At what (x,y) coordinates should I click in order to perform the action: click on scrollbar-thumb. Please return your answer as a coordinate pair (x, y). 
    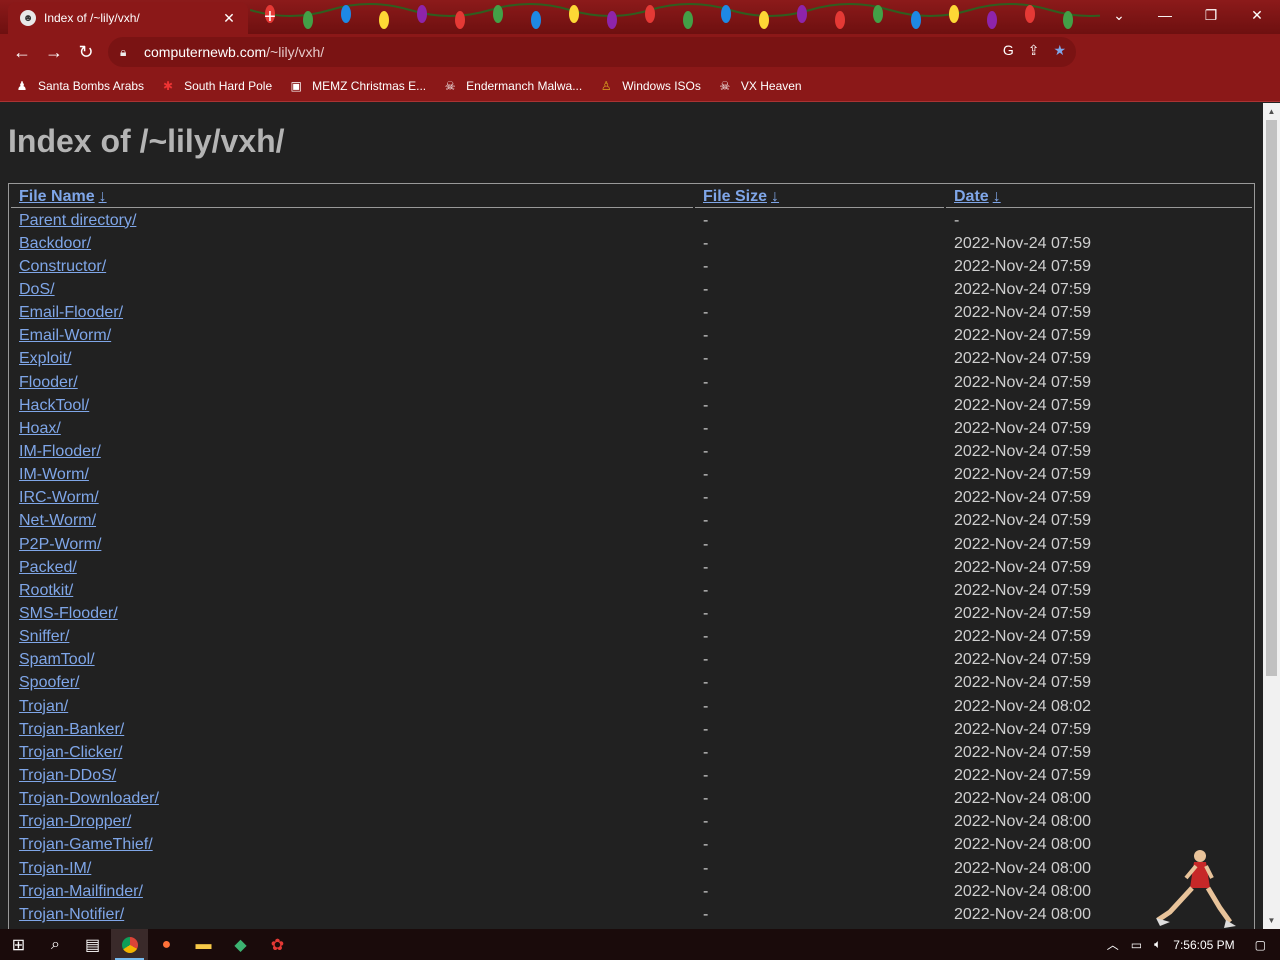
    Looking at the image, I should click on (1271, 398).